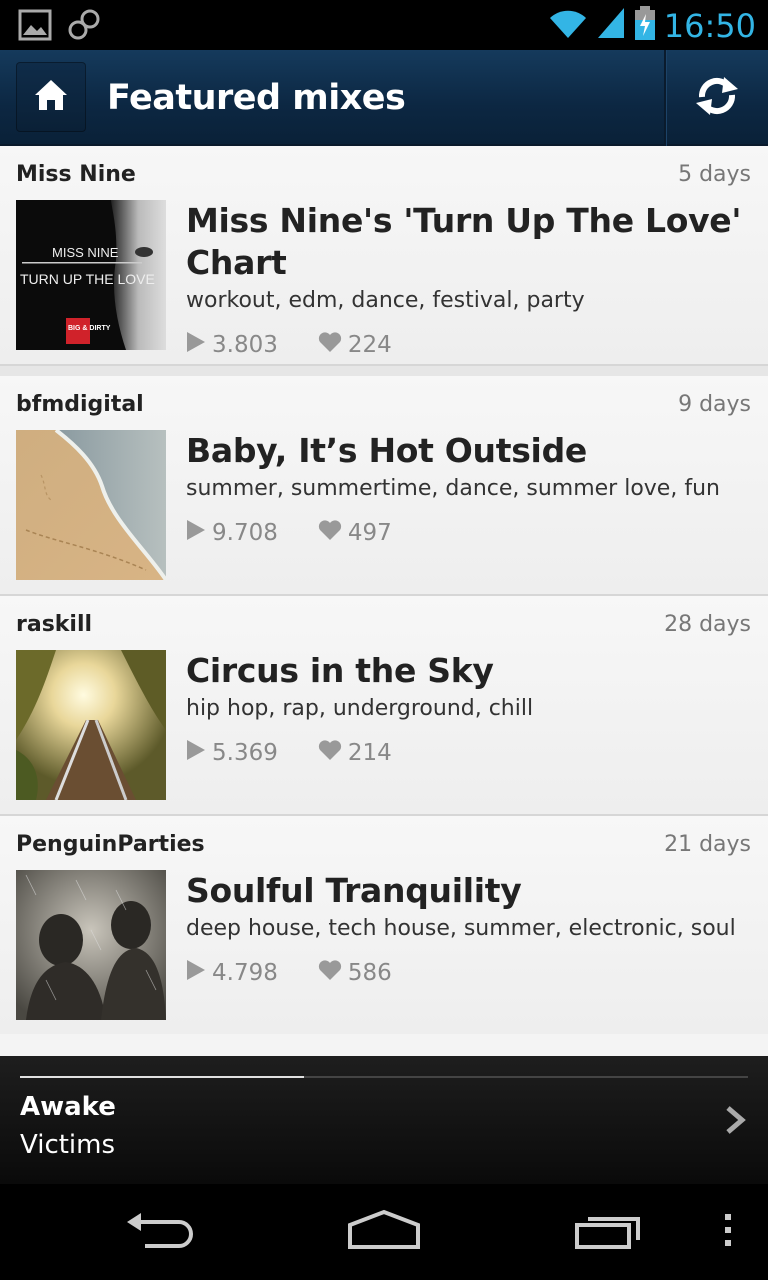  Describe the element at coordinates (384, 1120) in the screenshot. I see `now-playing-bar: Awake Victims` at that location.